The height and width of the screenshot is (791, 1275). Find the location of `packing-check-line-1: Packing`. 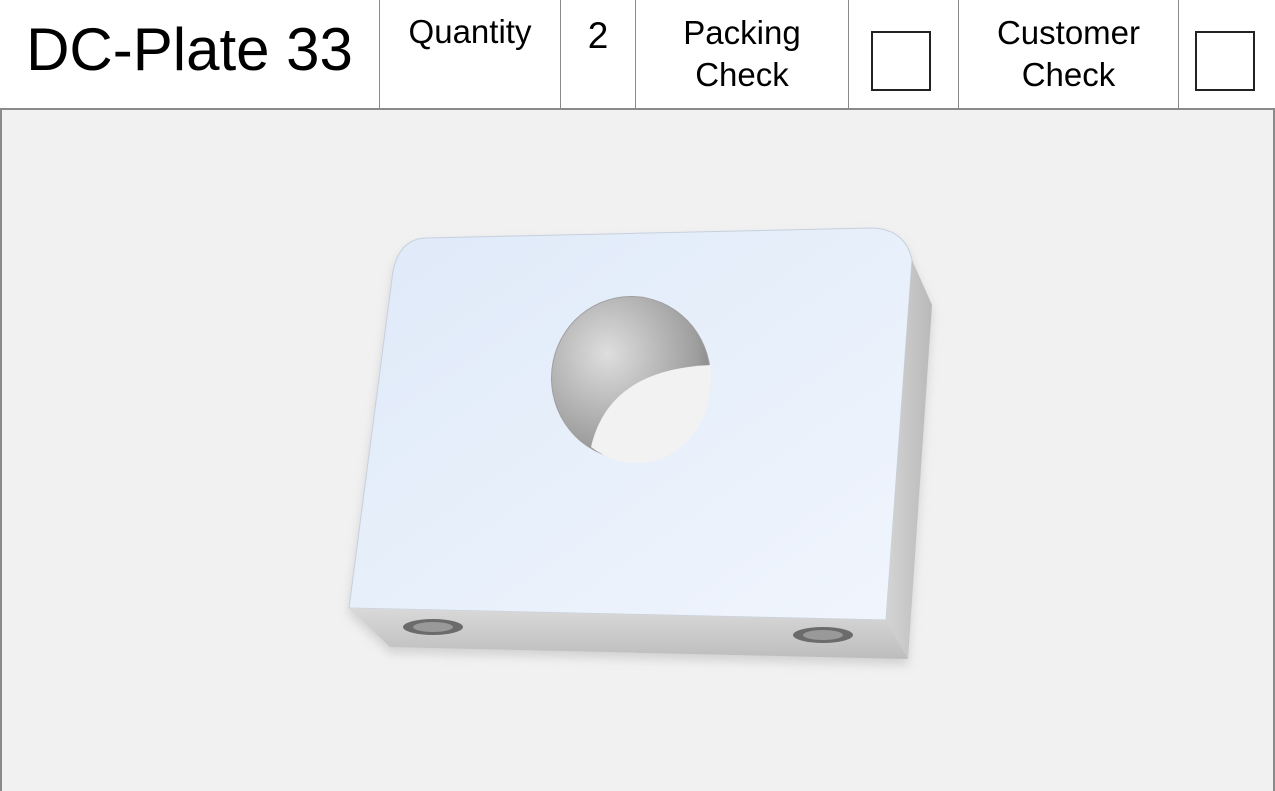

packing-check-line-1: Packing is located at coordinates (742, 32).